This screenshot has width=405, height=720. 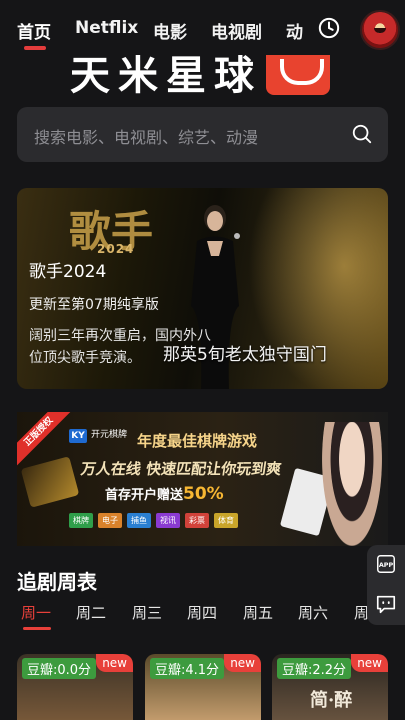 What do you see at coordinates (109, 435) in the screenshot?
I see `ad-brand-name: 开元棋牌` at bounding box center [109, 435].